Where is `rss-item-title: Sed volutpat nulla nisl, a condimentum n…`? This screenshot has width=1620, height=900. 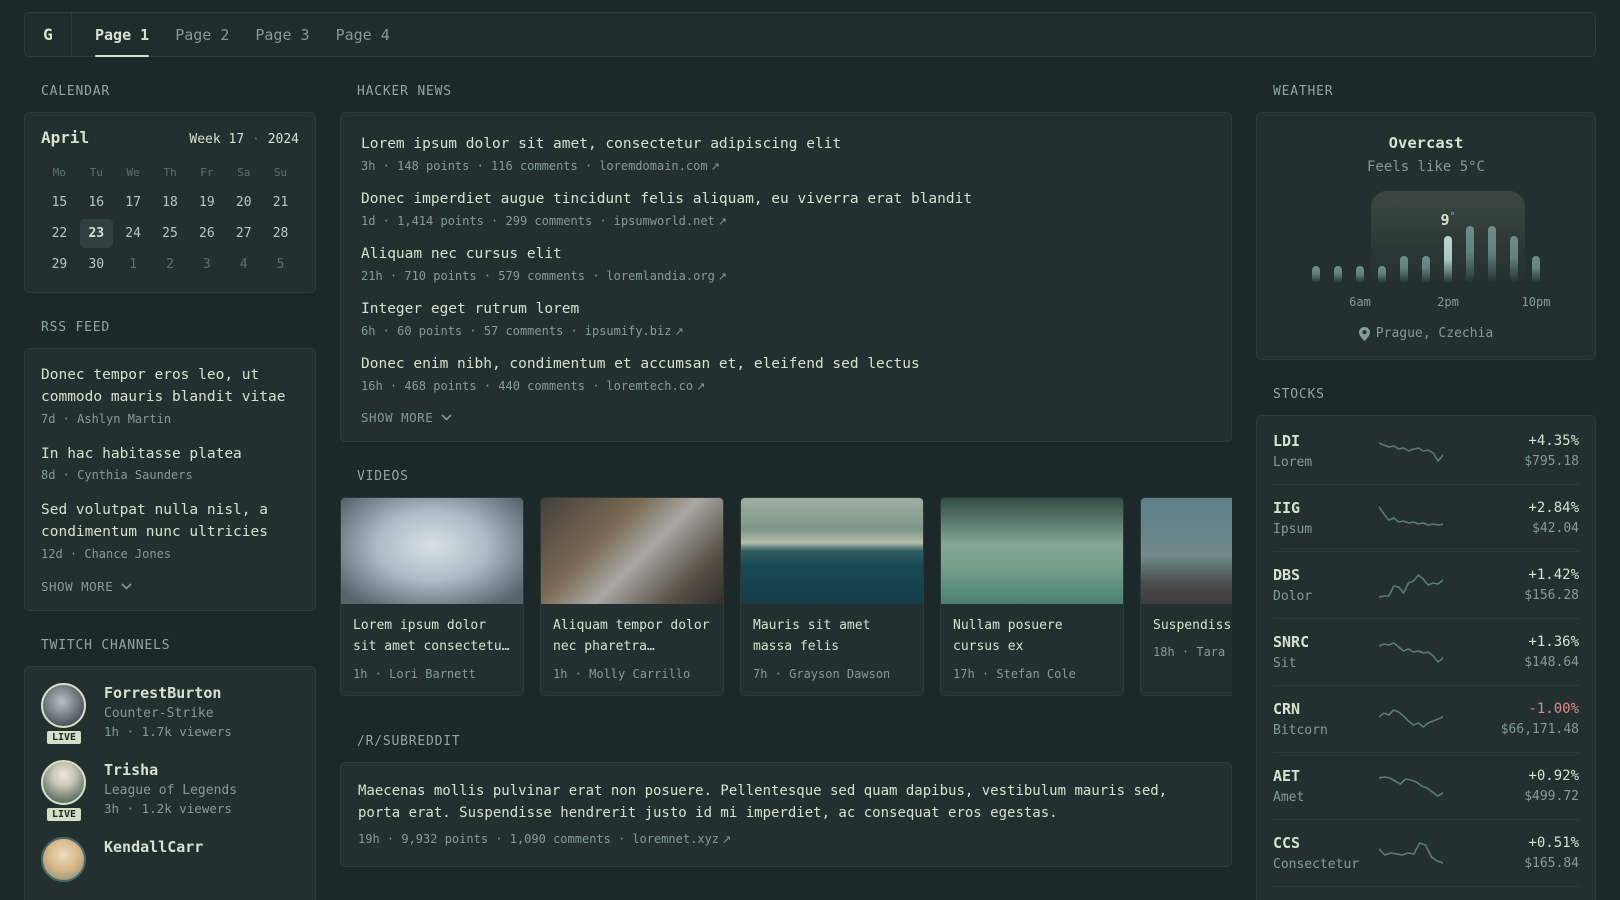
rss-item-title: Sed volutpat nulla nisl, a condimentum n… is located at coordinates (170, 522).